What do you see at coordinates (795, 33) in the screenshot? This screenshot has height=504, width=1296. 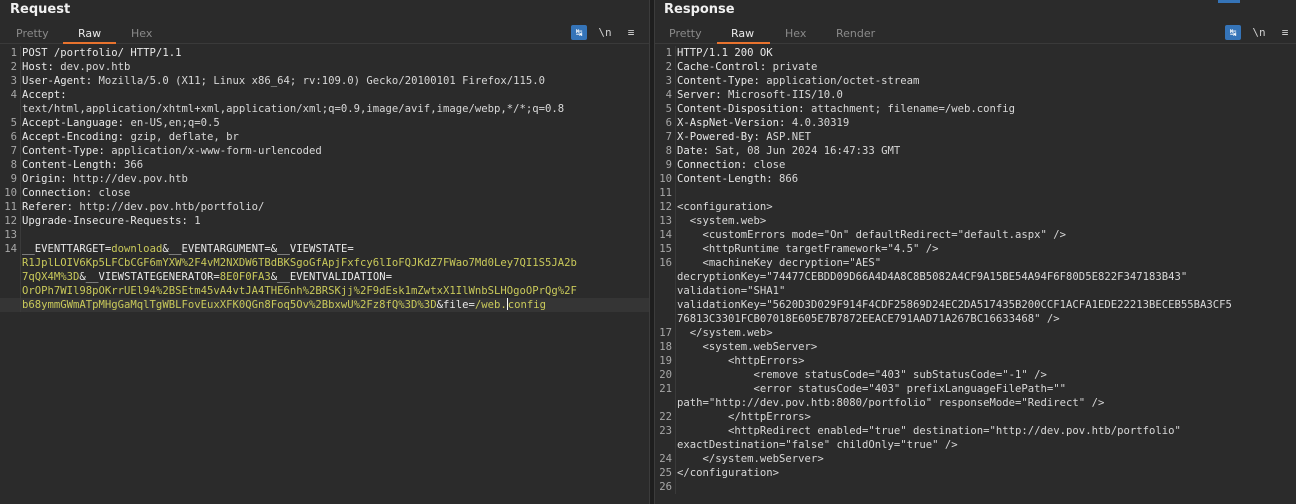 I see `response-tab-hex: Hex` at bounding box center [795, 33].